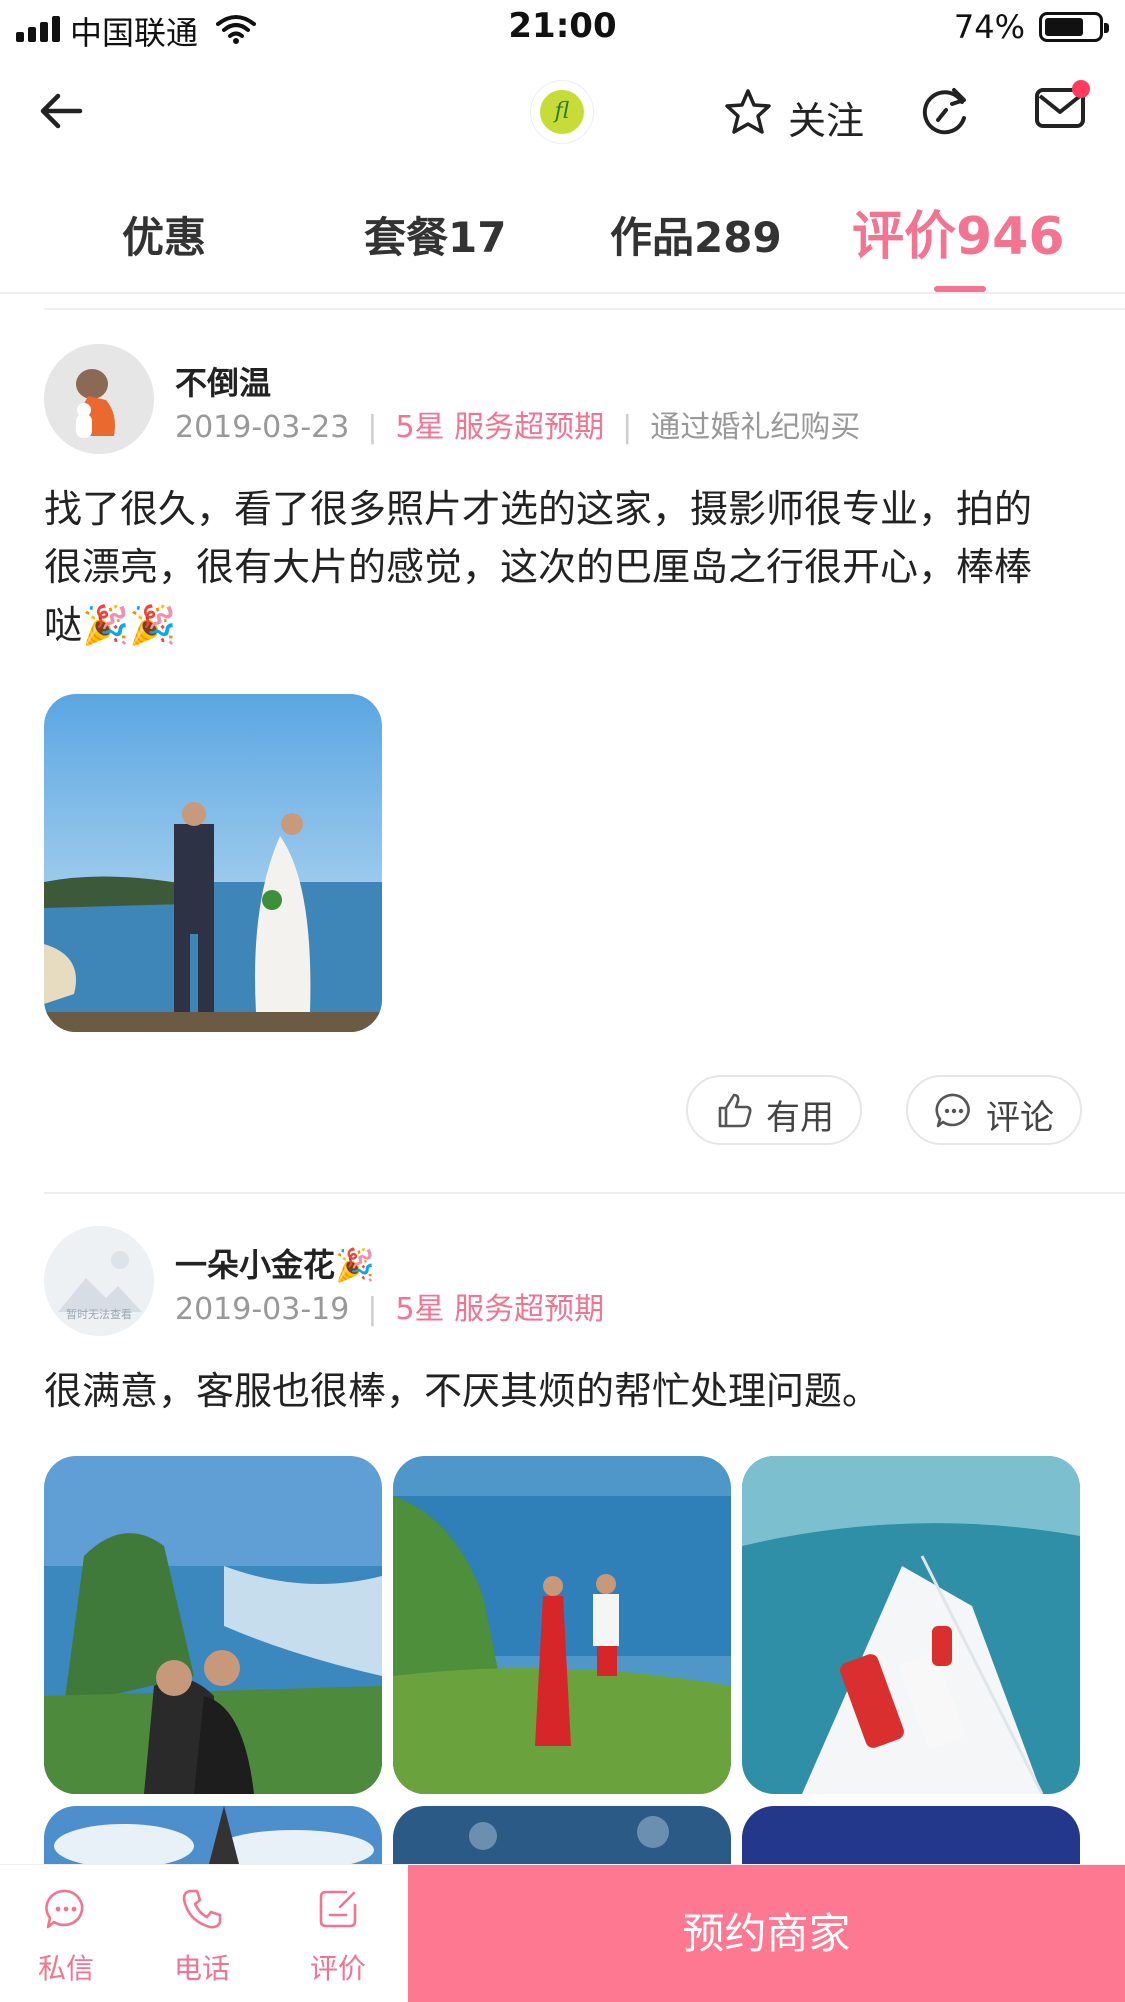  What do you see at coordinates (1020, 1118) in the screenshot?
I see `comment-label: 评论` at bounding box center [1020, 1118].